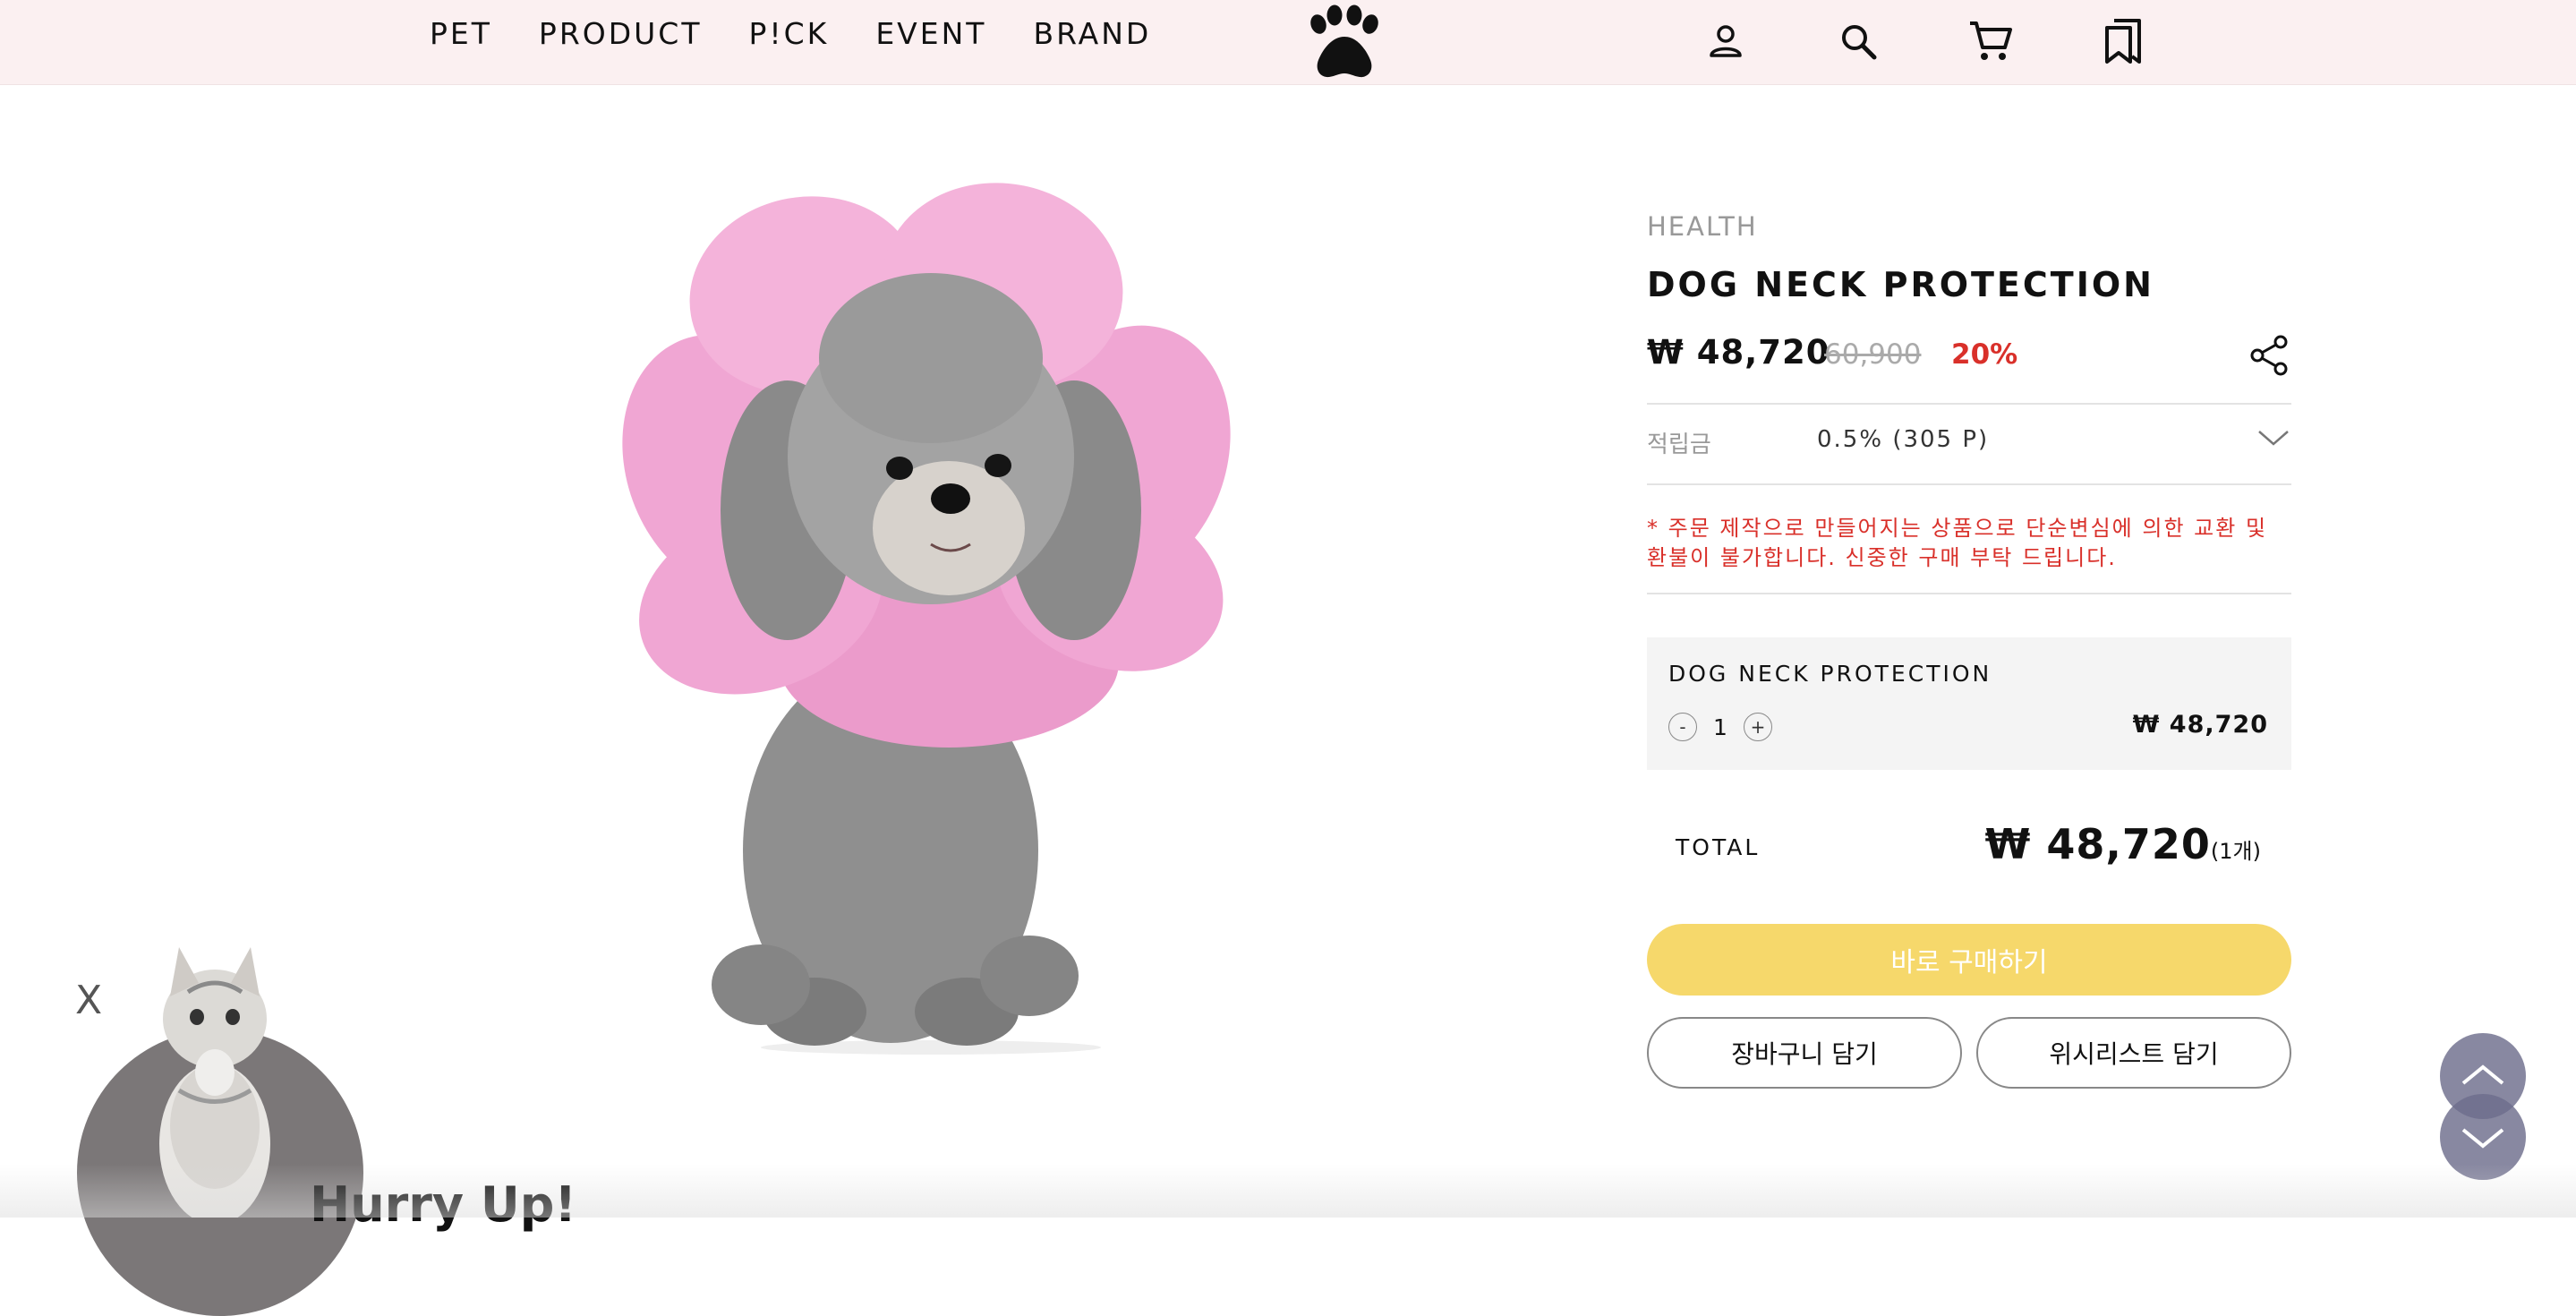  What do you see at coordinates (1969, 703) in the screenshot?
I see `selected-option-box: DOG NECK PROTECTION - 1 + ₩ 48,720` at bounding box center [1969, 703].